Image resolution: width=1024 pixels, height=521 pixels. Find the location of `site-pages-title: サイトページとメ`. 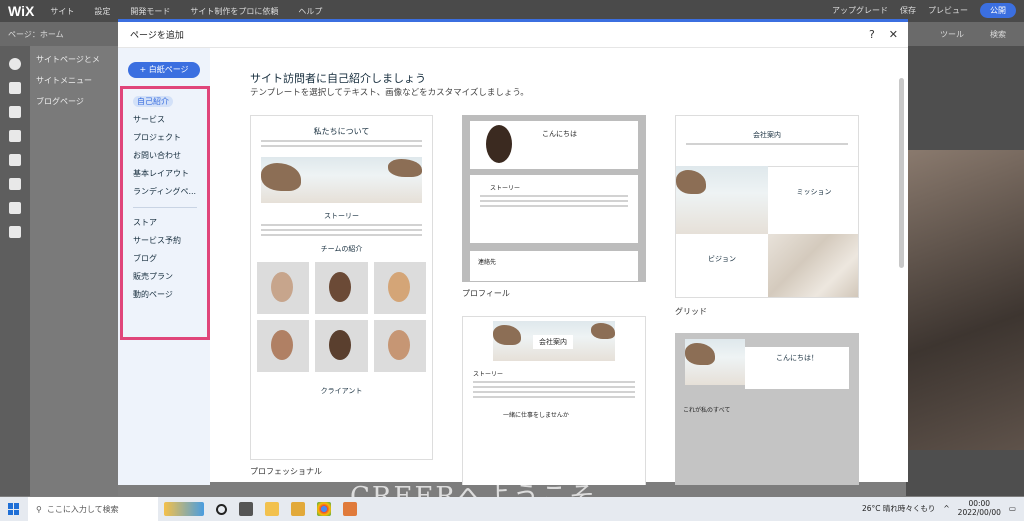

site-pages-title: サイトページとメ is located at coordinates (68, 59).